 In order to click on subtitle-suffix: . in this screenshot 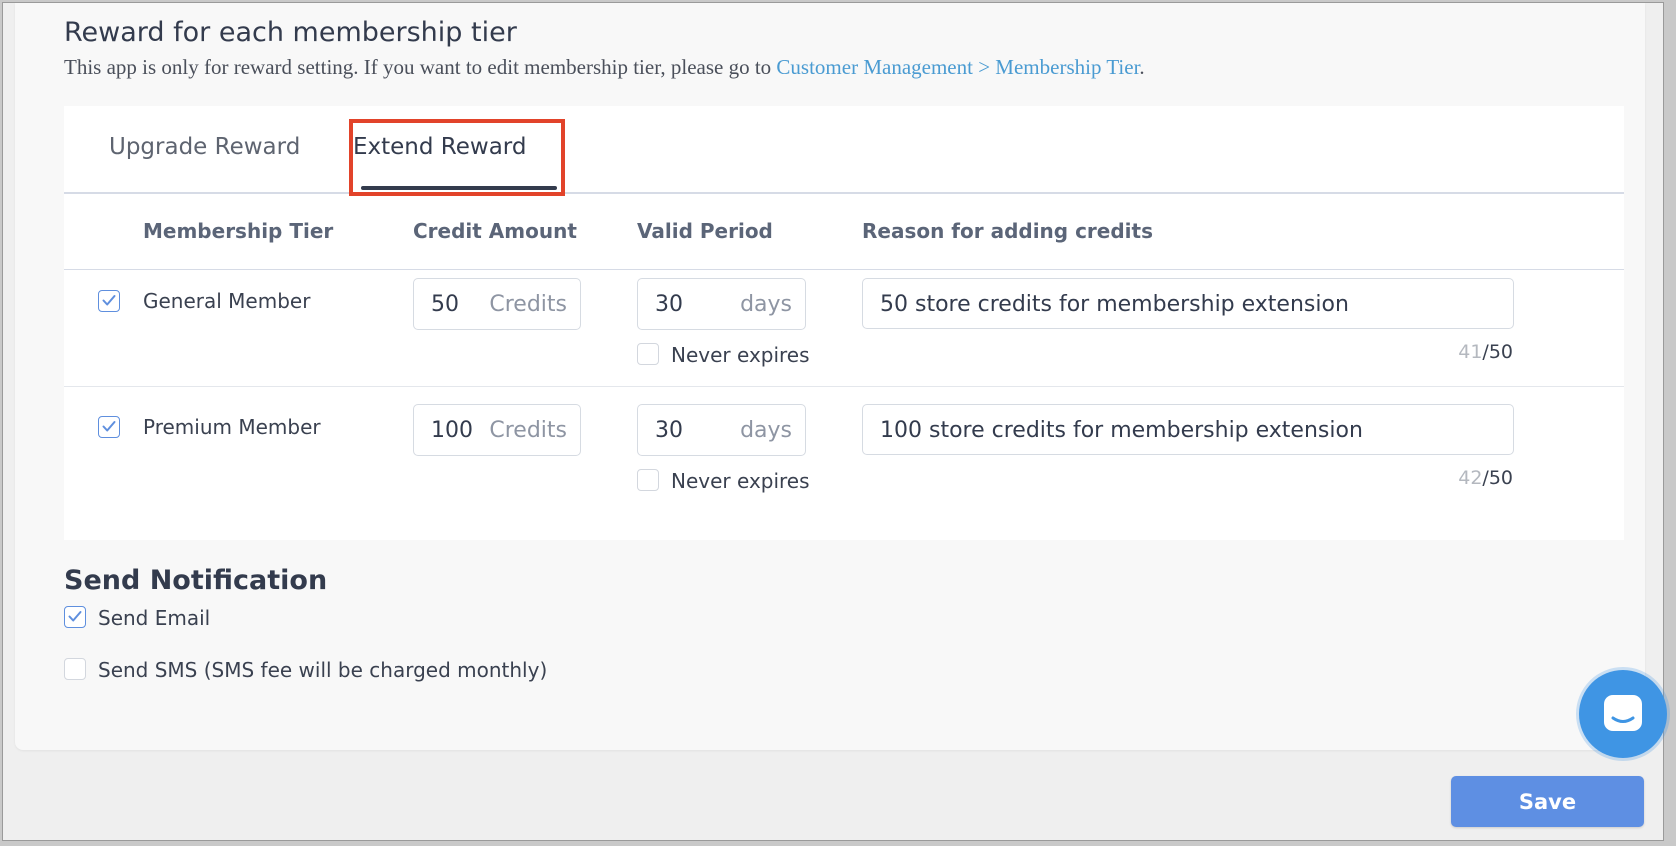, I will do `click(1142, 67)`.